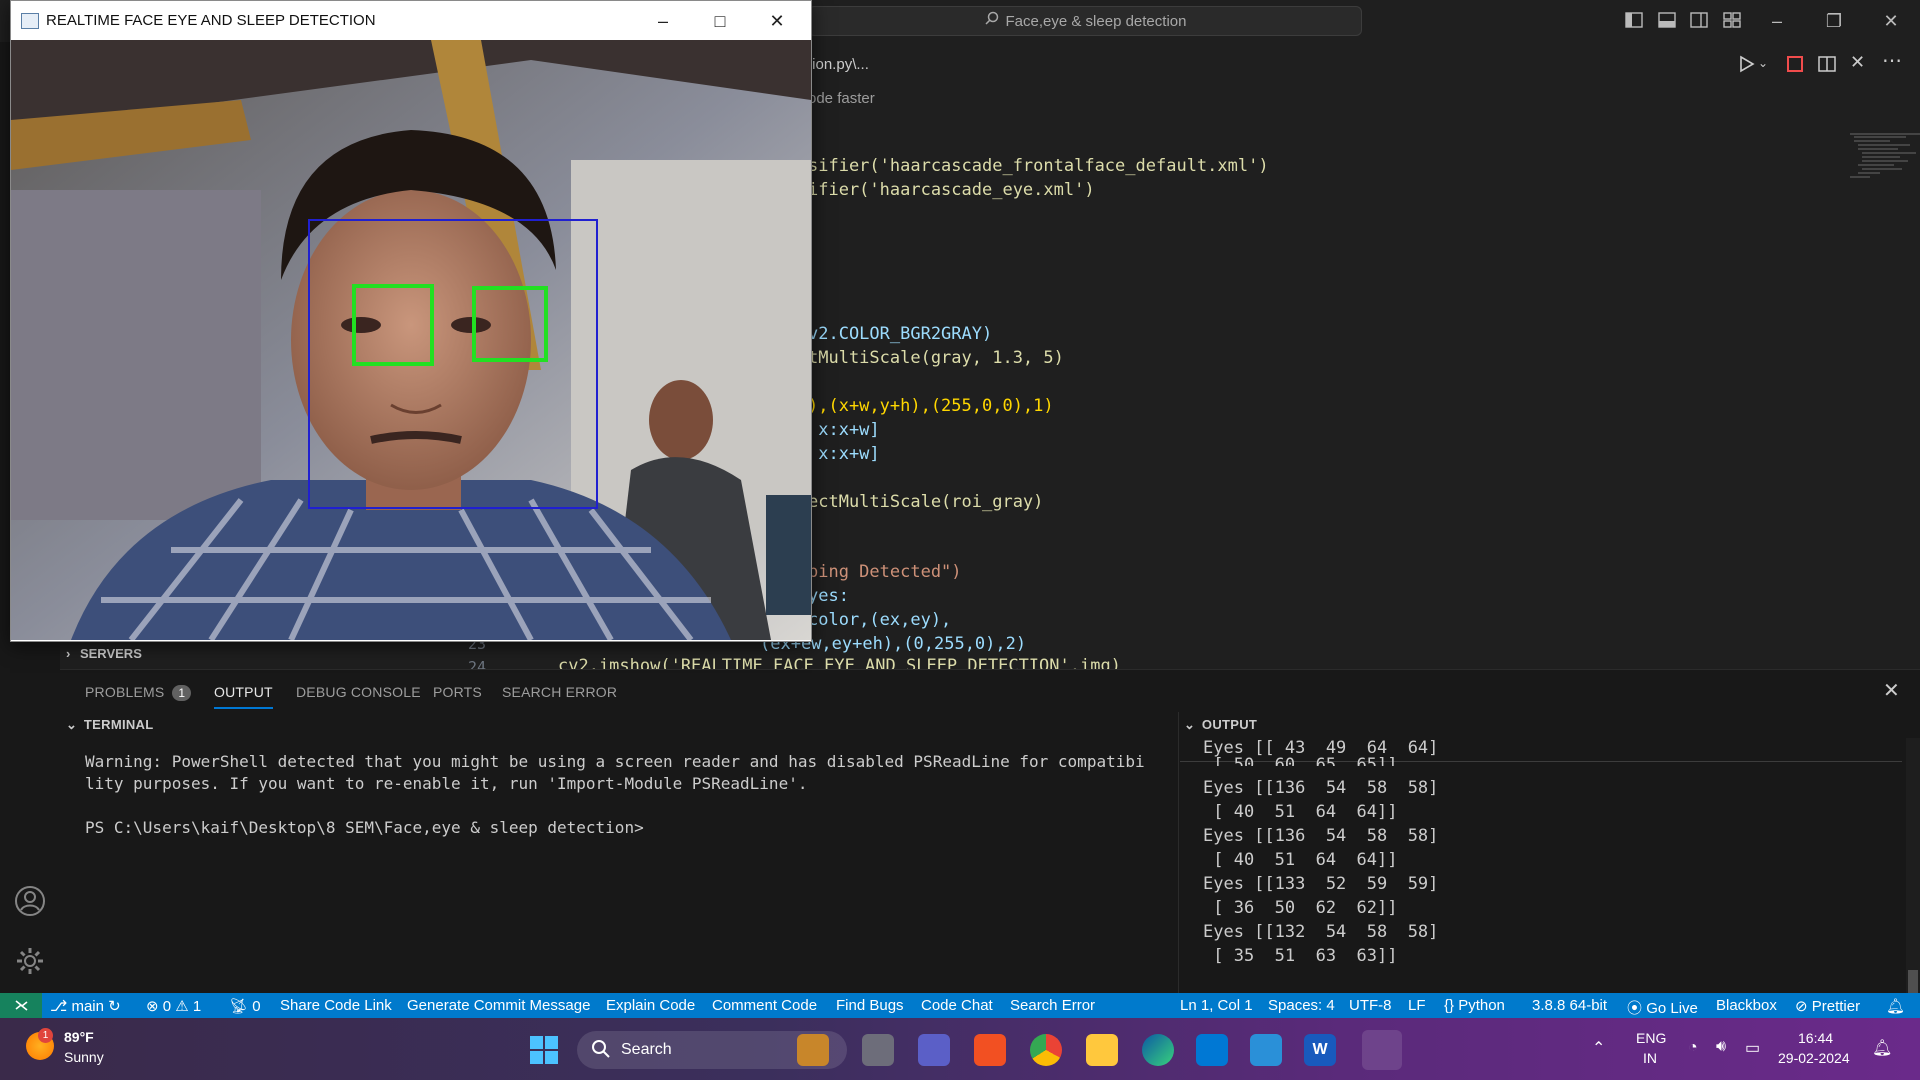 The height and width of the screenshot is (1080, 1920). What do you see at coordinates (1882, 1048) in the screenshot?
I see `notification-center-icon: 🔔︎` at bounding box center [1882, 1048].